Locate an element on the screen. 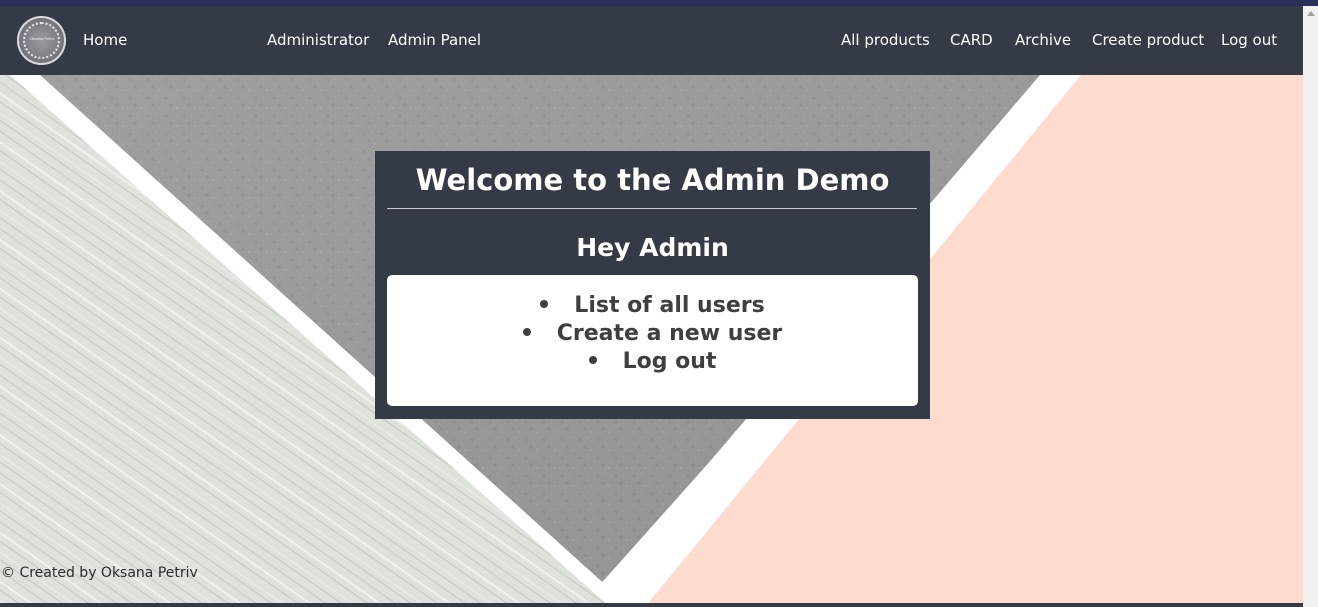 The image size is (1318, 607). scroll-up-arrow-icon is located at coordinates (1311, 13).